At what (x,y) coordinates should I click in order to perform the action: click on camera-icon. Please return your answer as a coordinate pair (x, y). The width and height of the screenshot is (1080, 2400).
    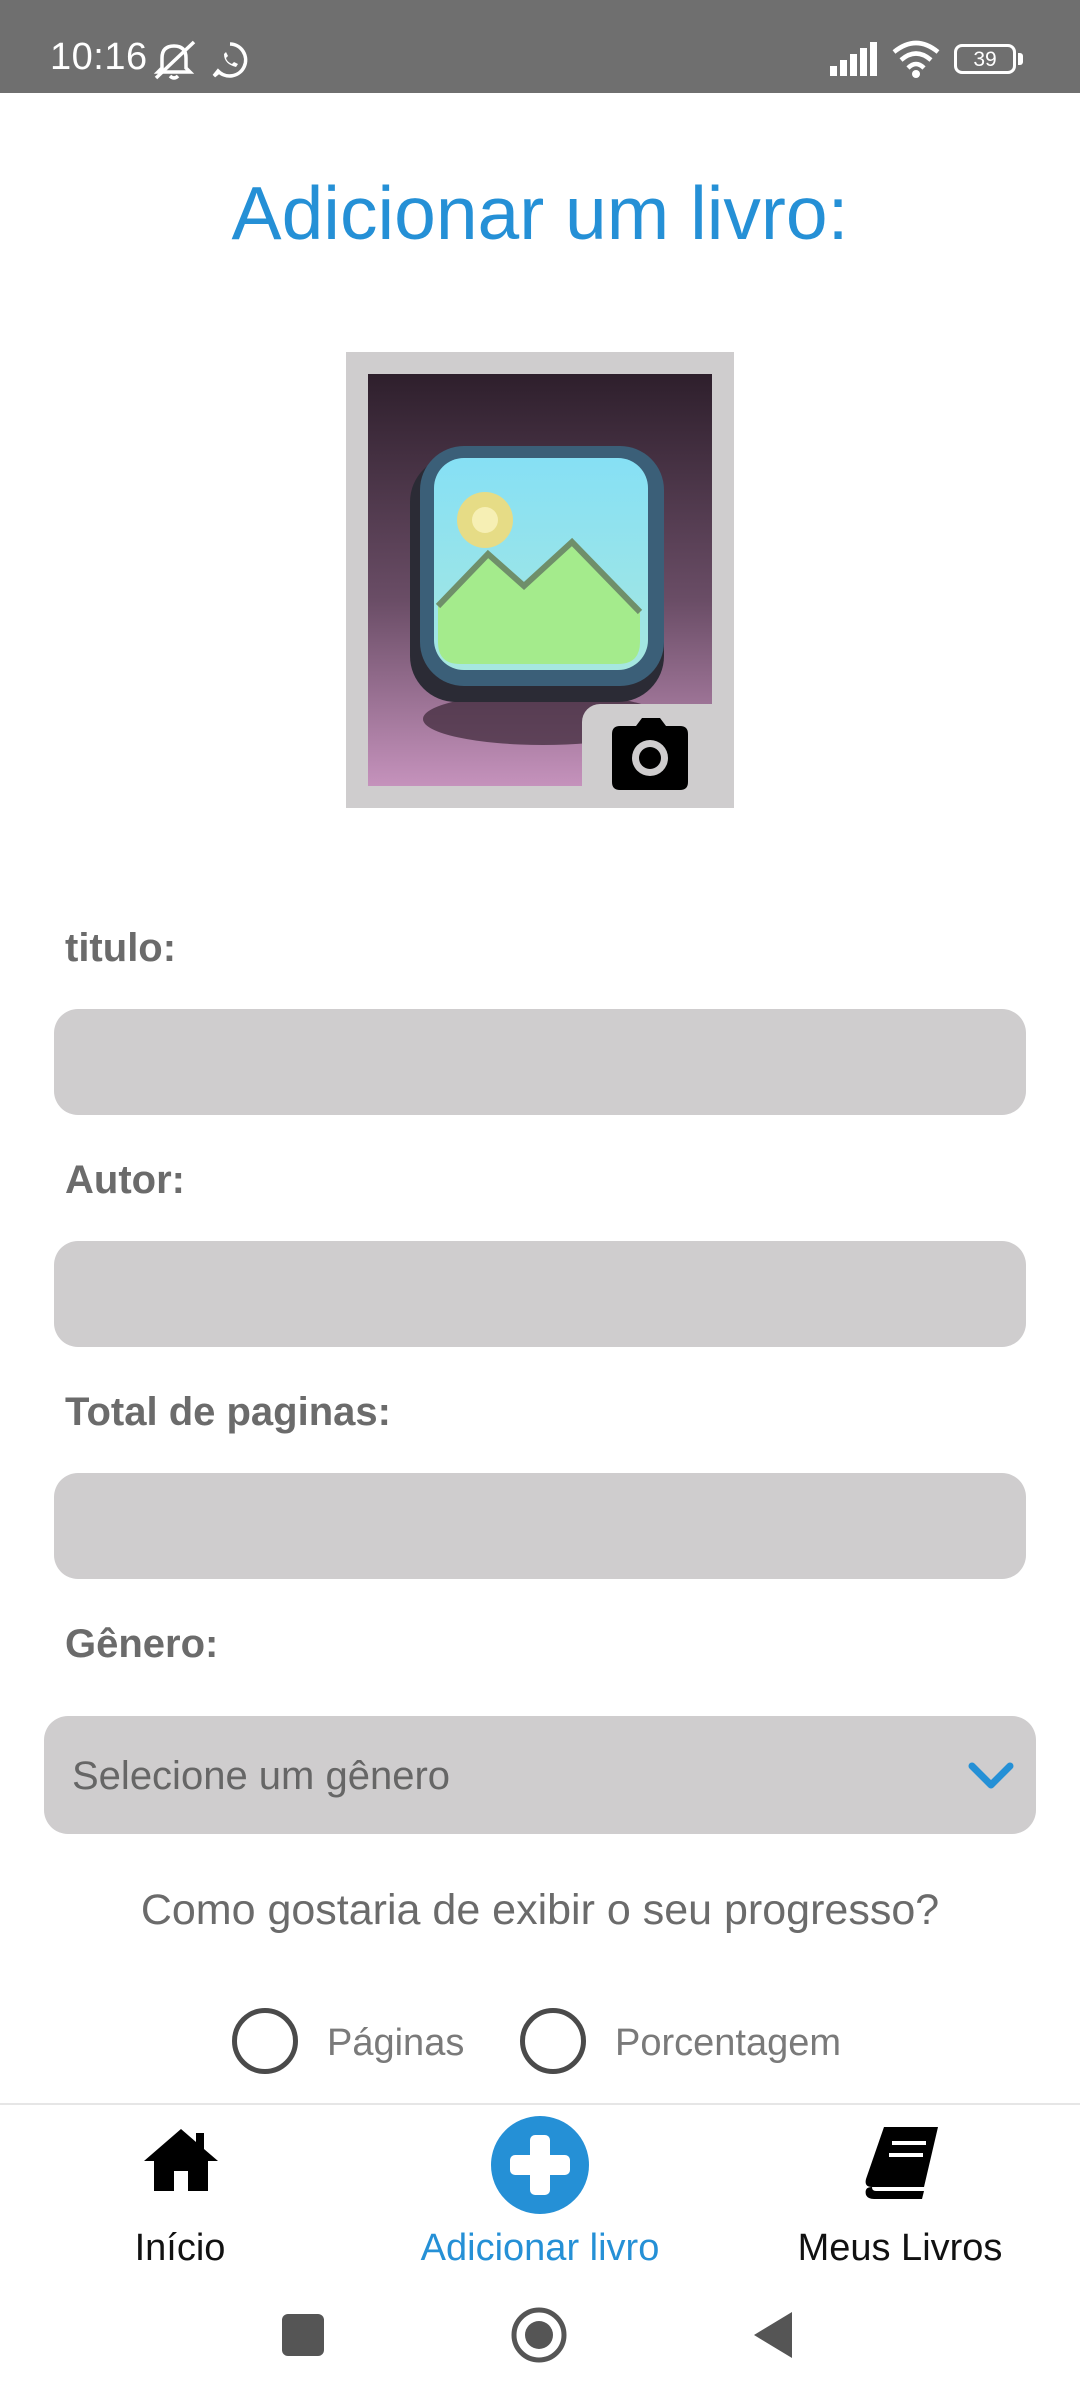
    Looking at the image, I should click on (650, 754).